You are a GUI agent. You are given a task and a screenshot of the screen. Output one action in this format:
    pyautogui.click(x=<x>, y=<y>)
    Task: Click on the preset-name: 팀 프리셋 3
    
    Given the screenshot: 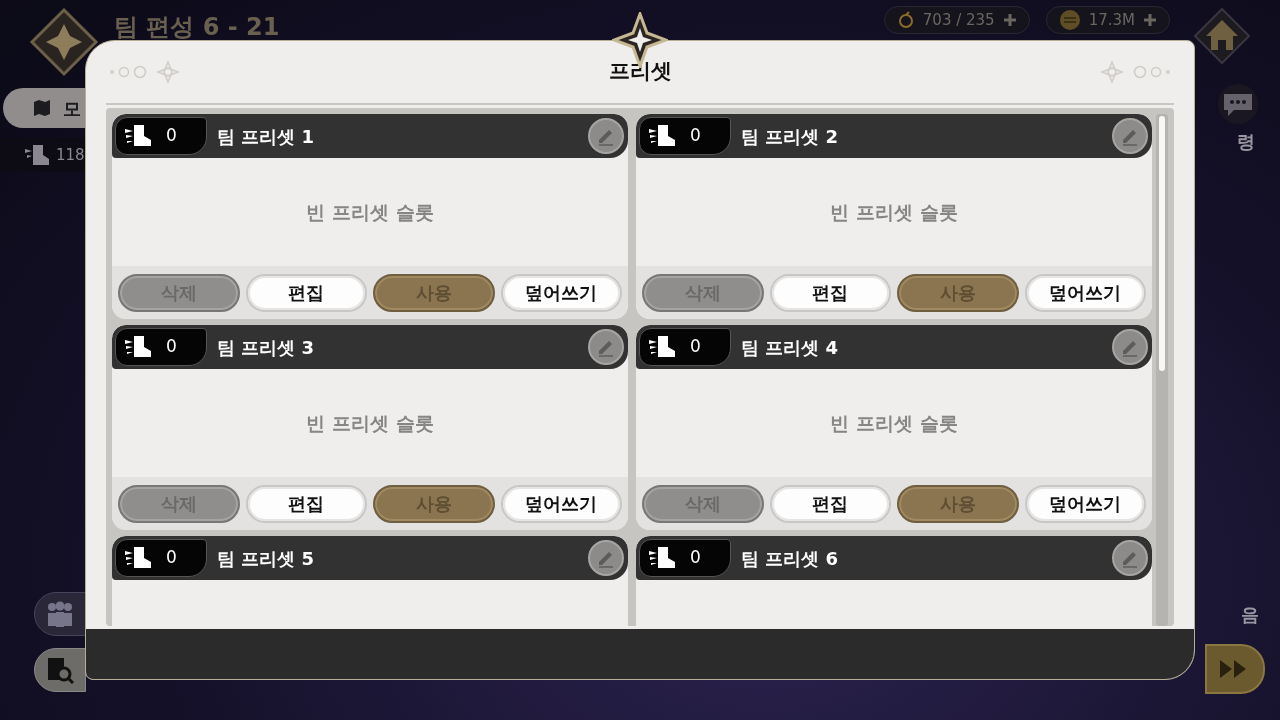 What is the action you would take?
    pyautogui.click(x=266, y=347)
    